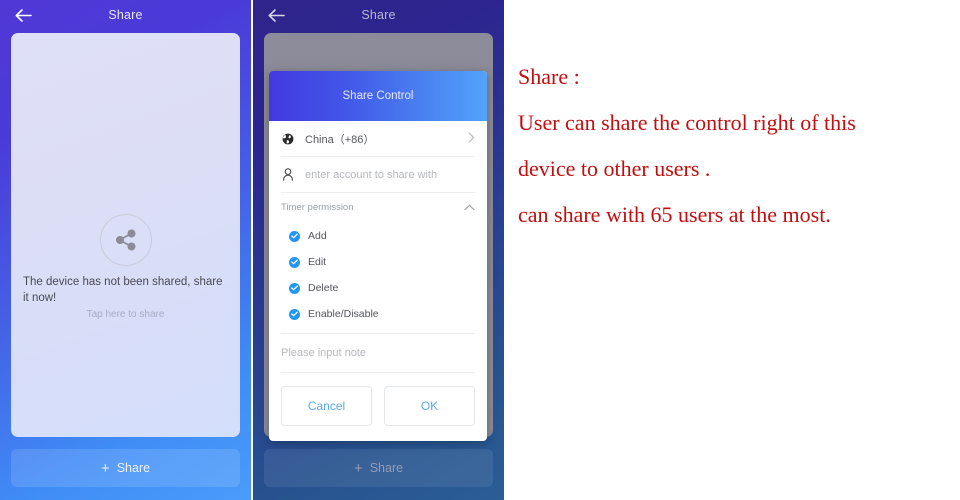  What do you see at coordinates (378, 207) in the screenshot?
I see `timer-permission-section-header: Timer permission` at bounding box center [378, 207].